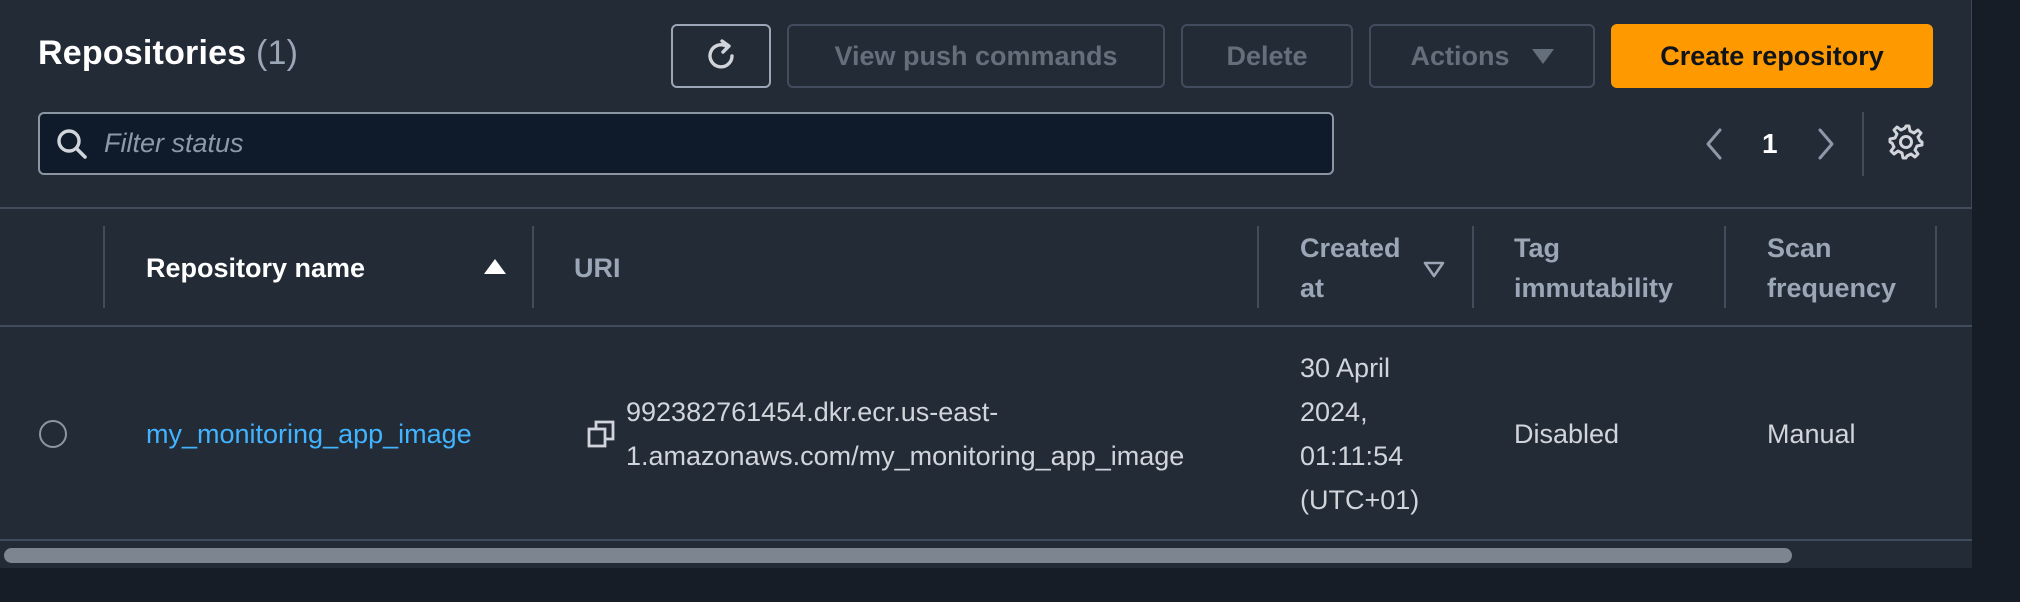 The image size is (2020, 602). What do you see at coordinates (1826, 144) in the screenshot?
I see `chevron-right-icon` at bounding box center [1826, 144].